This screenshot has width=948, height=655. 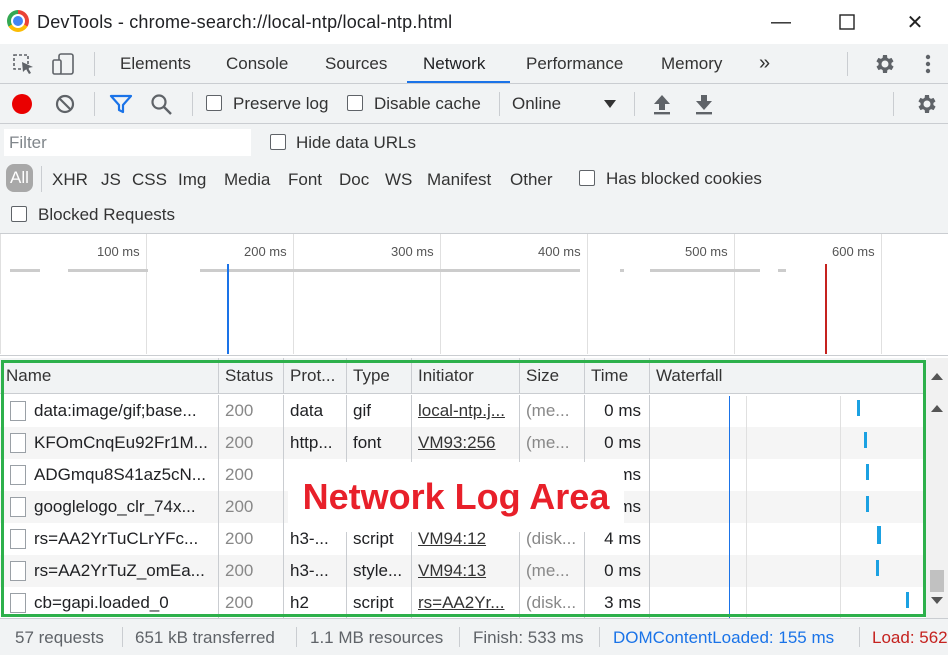 I want to click on import-har-button, so click(x=662, y=106).